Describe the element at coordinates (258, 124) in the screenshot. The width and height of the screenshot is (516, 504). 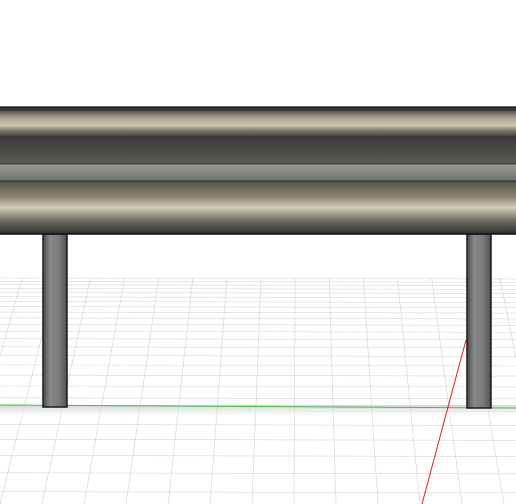
I see `beam-upper-ridge` at that location.